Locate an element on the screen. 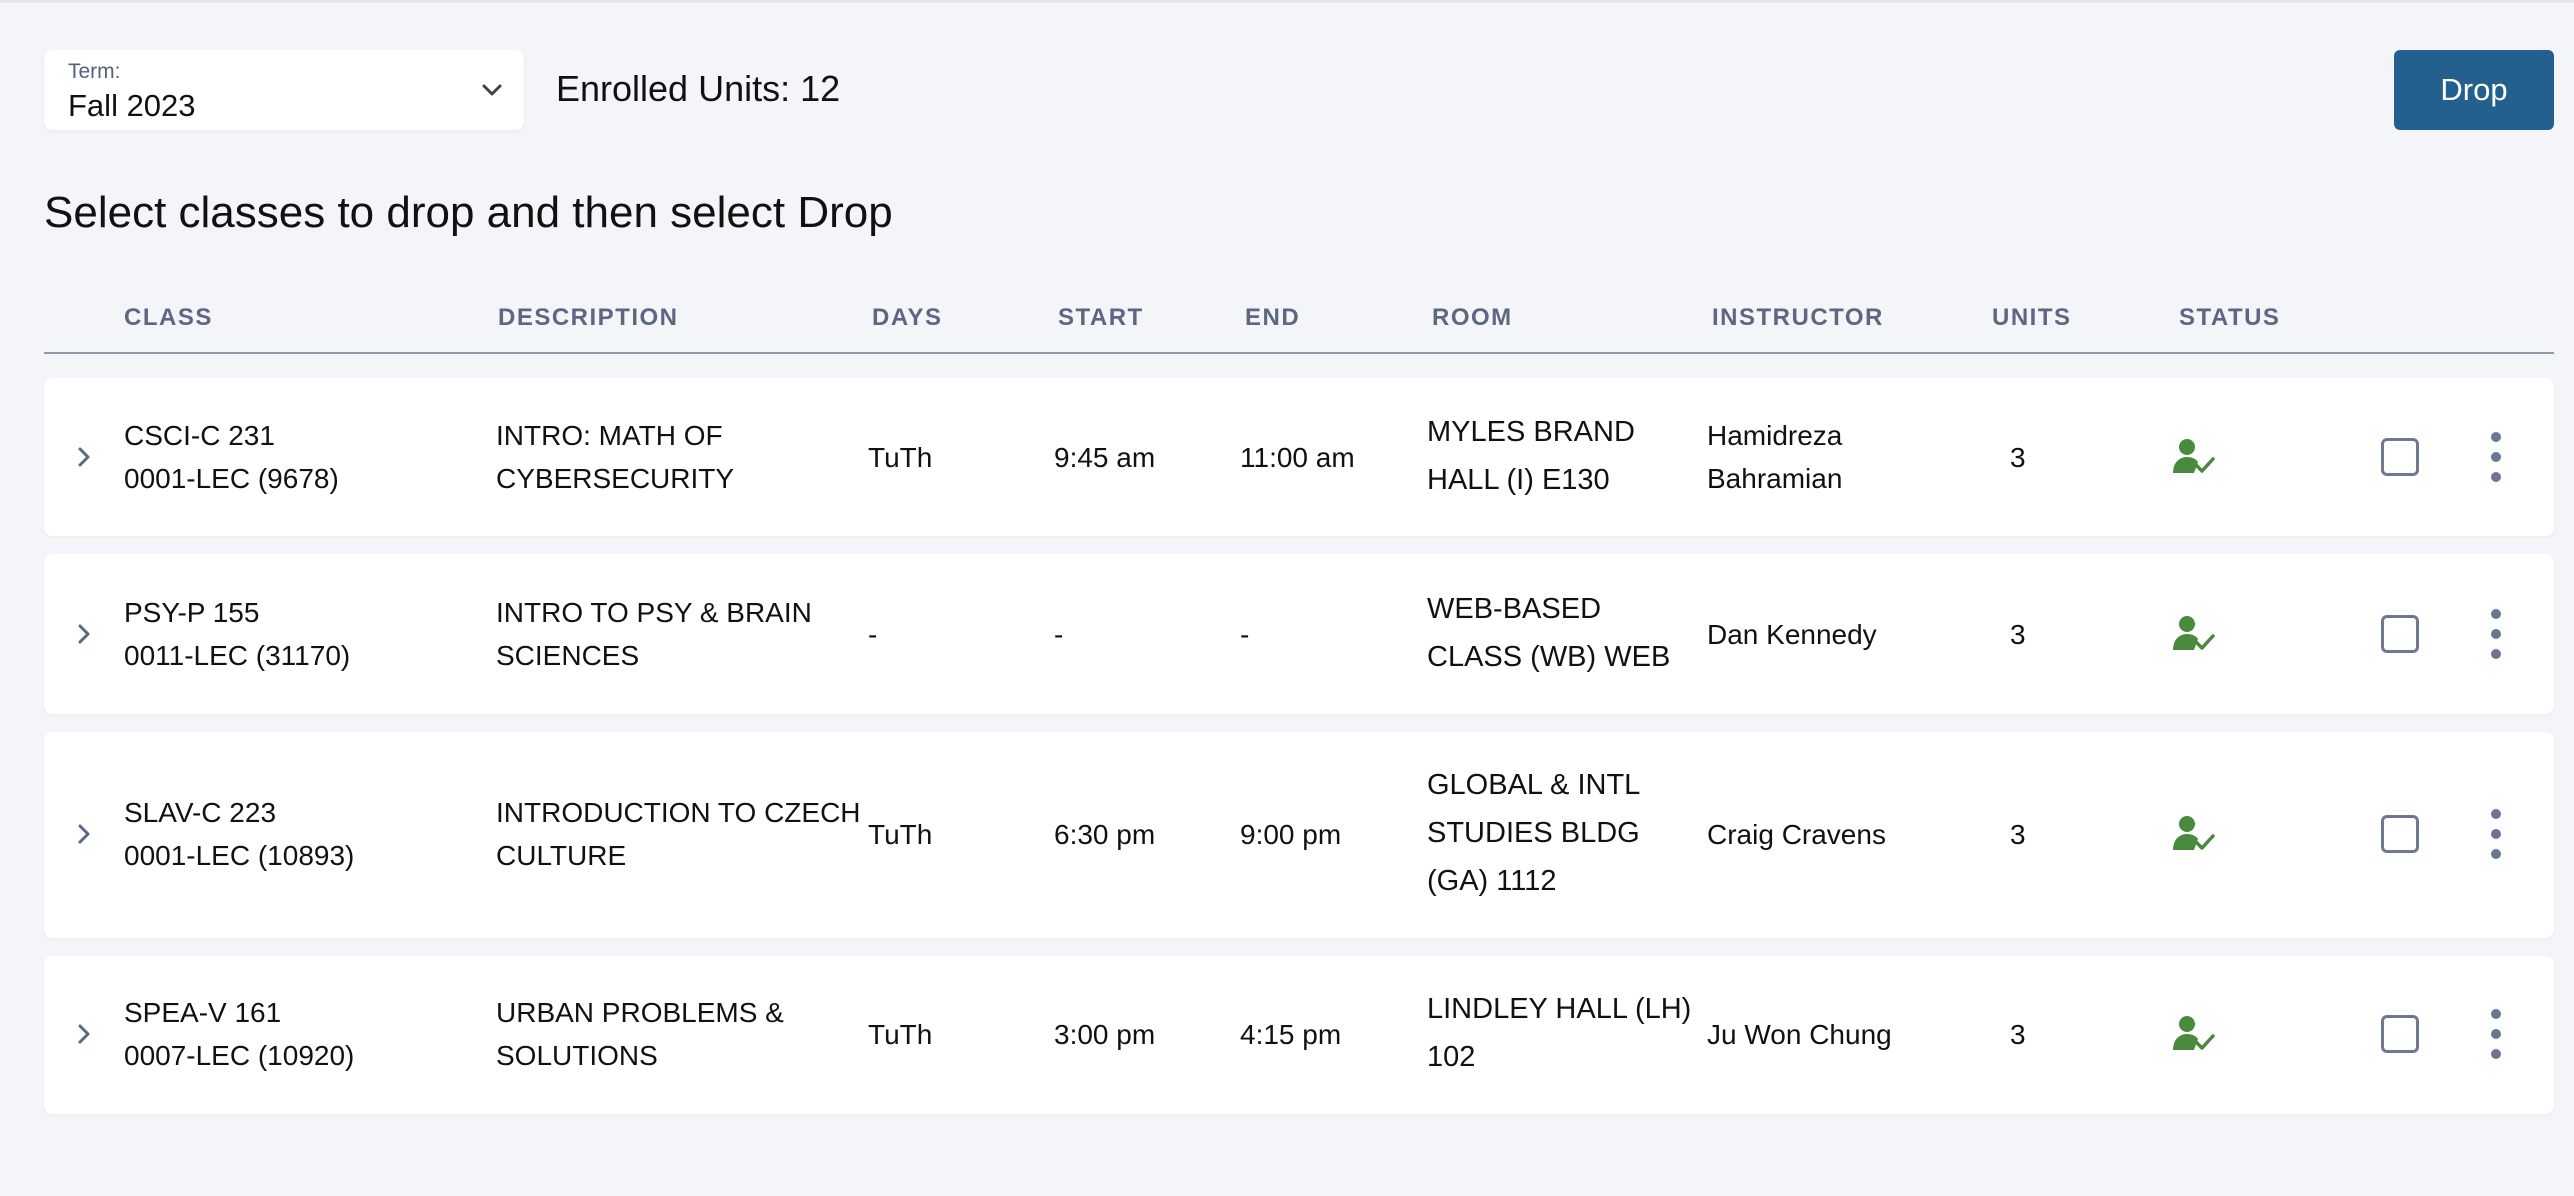 The height and width of the screenshot is (1196, 2574). instructor-cell: Hamidreza Bahramian is located at coordinates (1774, 457).